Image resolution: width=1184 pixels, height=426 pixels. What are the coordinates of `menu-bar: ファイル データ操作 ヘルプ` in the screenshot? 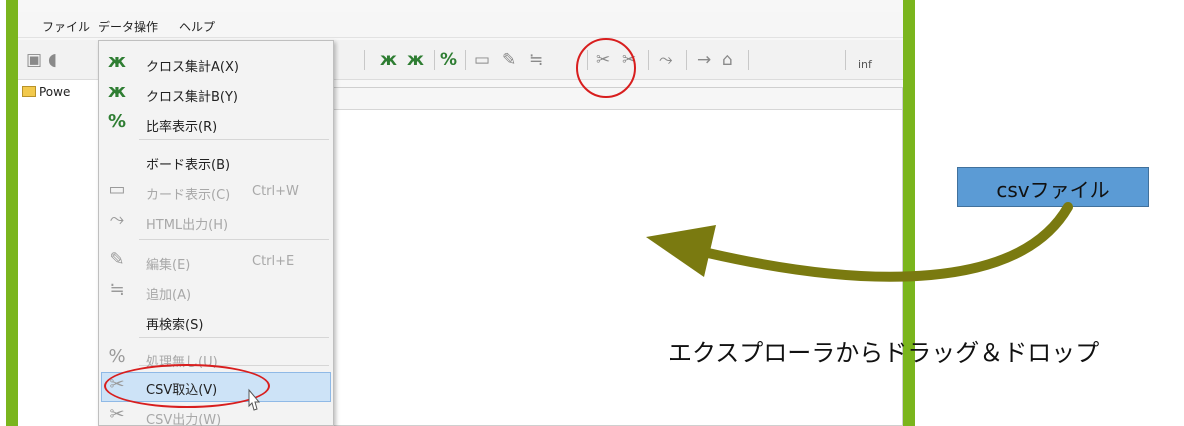 It's located at (460, 25).